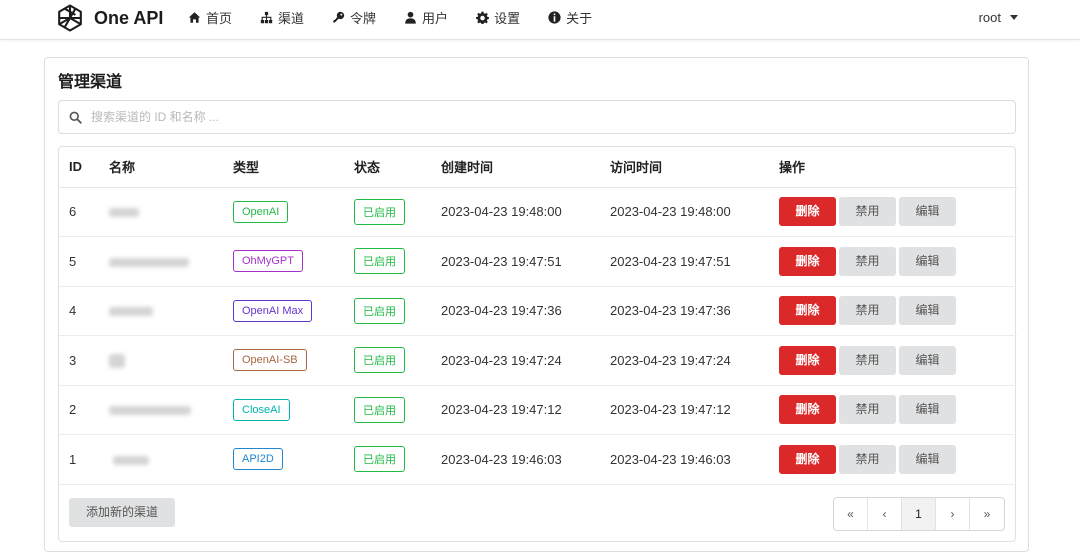  I want to click on last-page-button: », so click(987, 514).